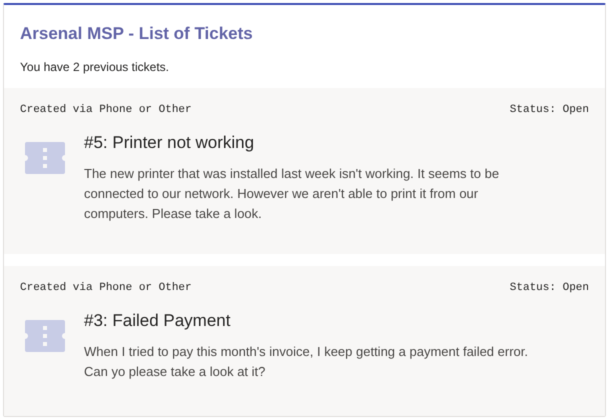 This screenshot has width=609, height=420. I want to click on ticket-description: When I tried to pay this month's invoice, I keep getting a payment failed error. Can yo please take a look at it?, so click(306, 362).